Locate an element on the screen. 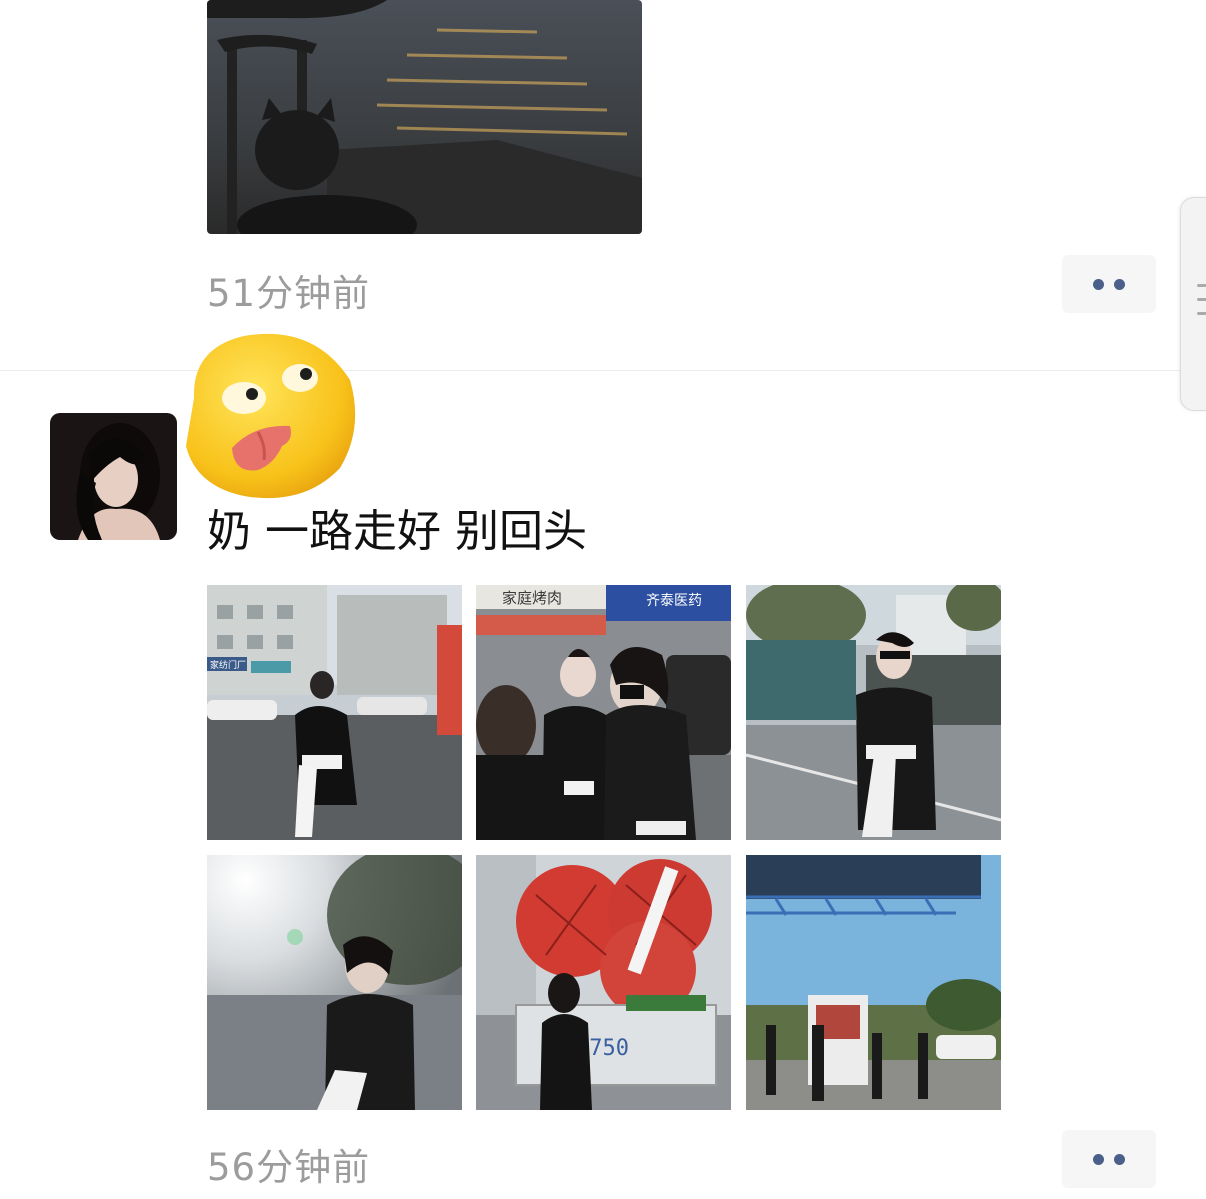 The width and height of the screenshot is (1206, 1199). tongue-out-emoji-icon is located at coordinates (267, 414).